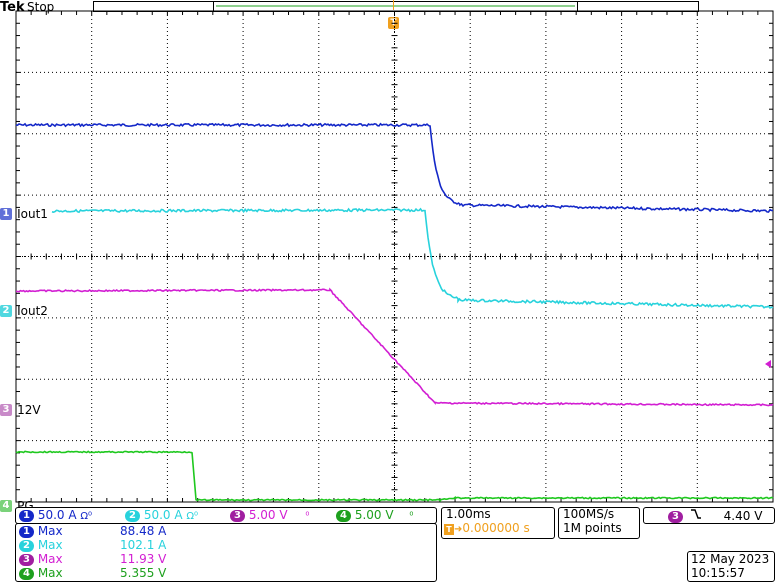 This screenshot has width=775, height=582. I want to click on meas2-value: 102.1 A, so click(143, 545).